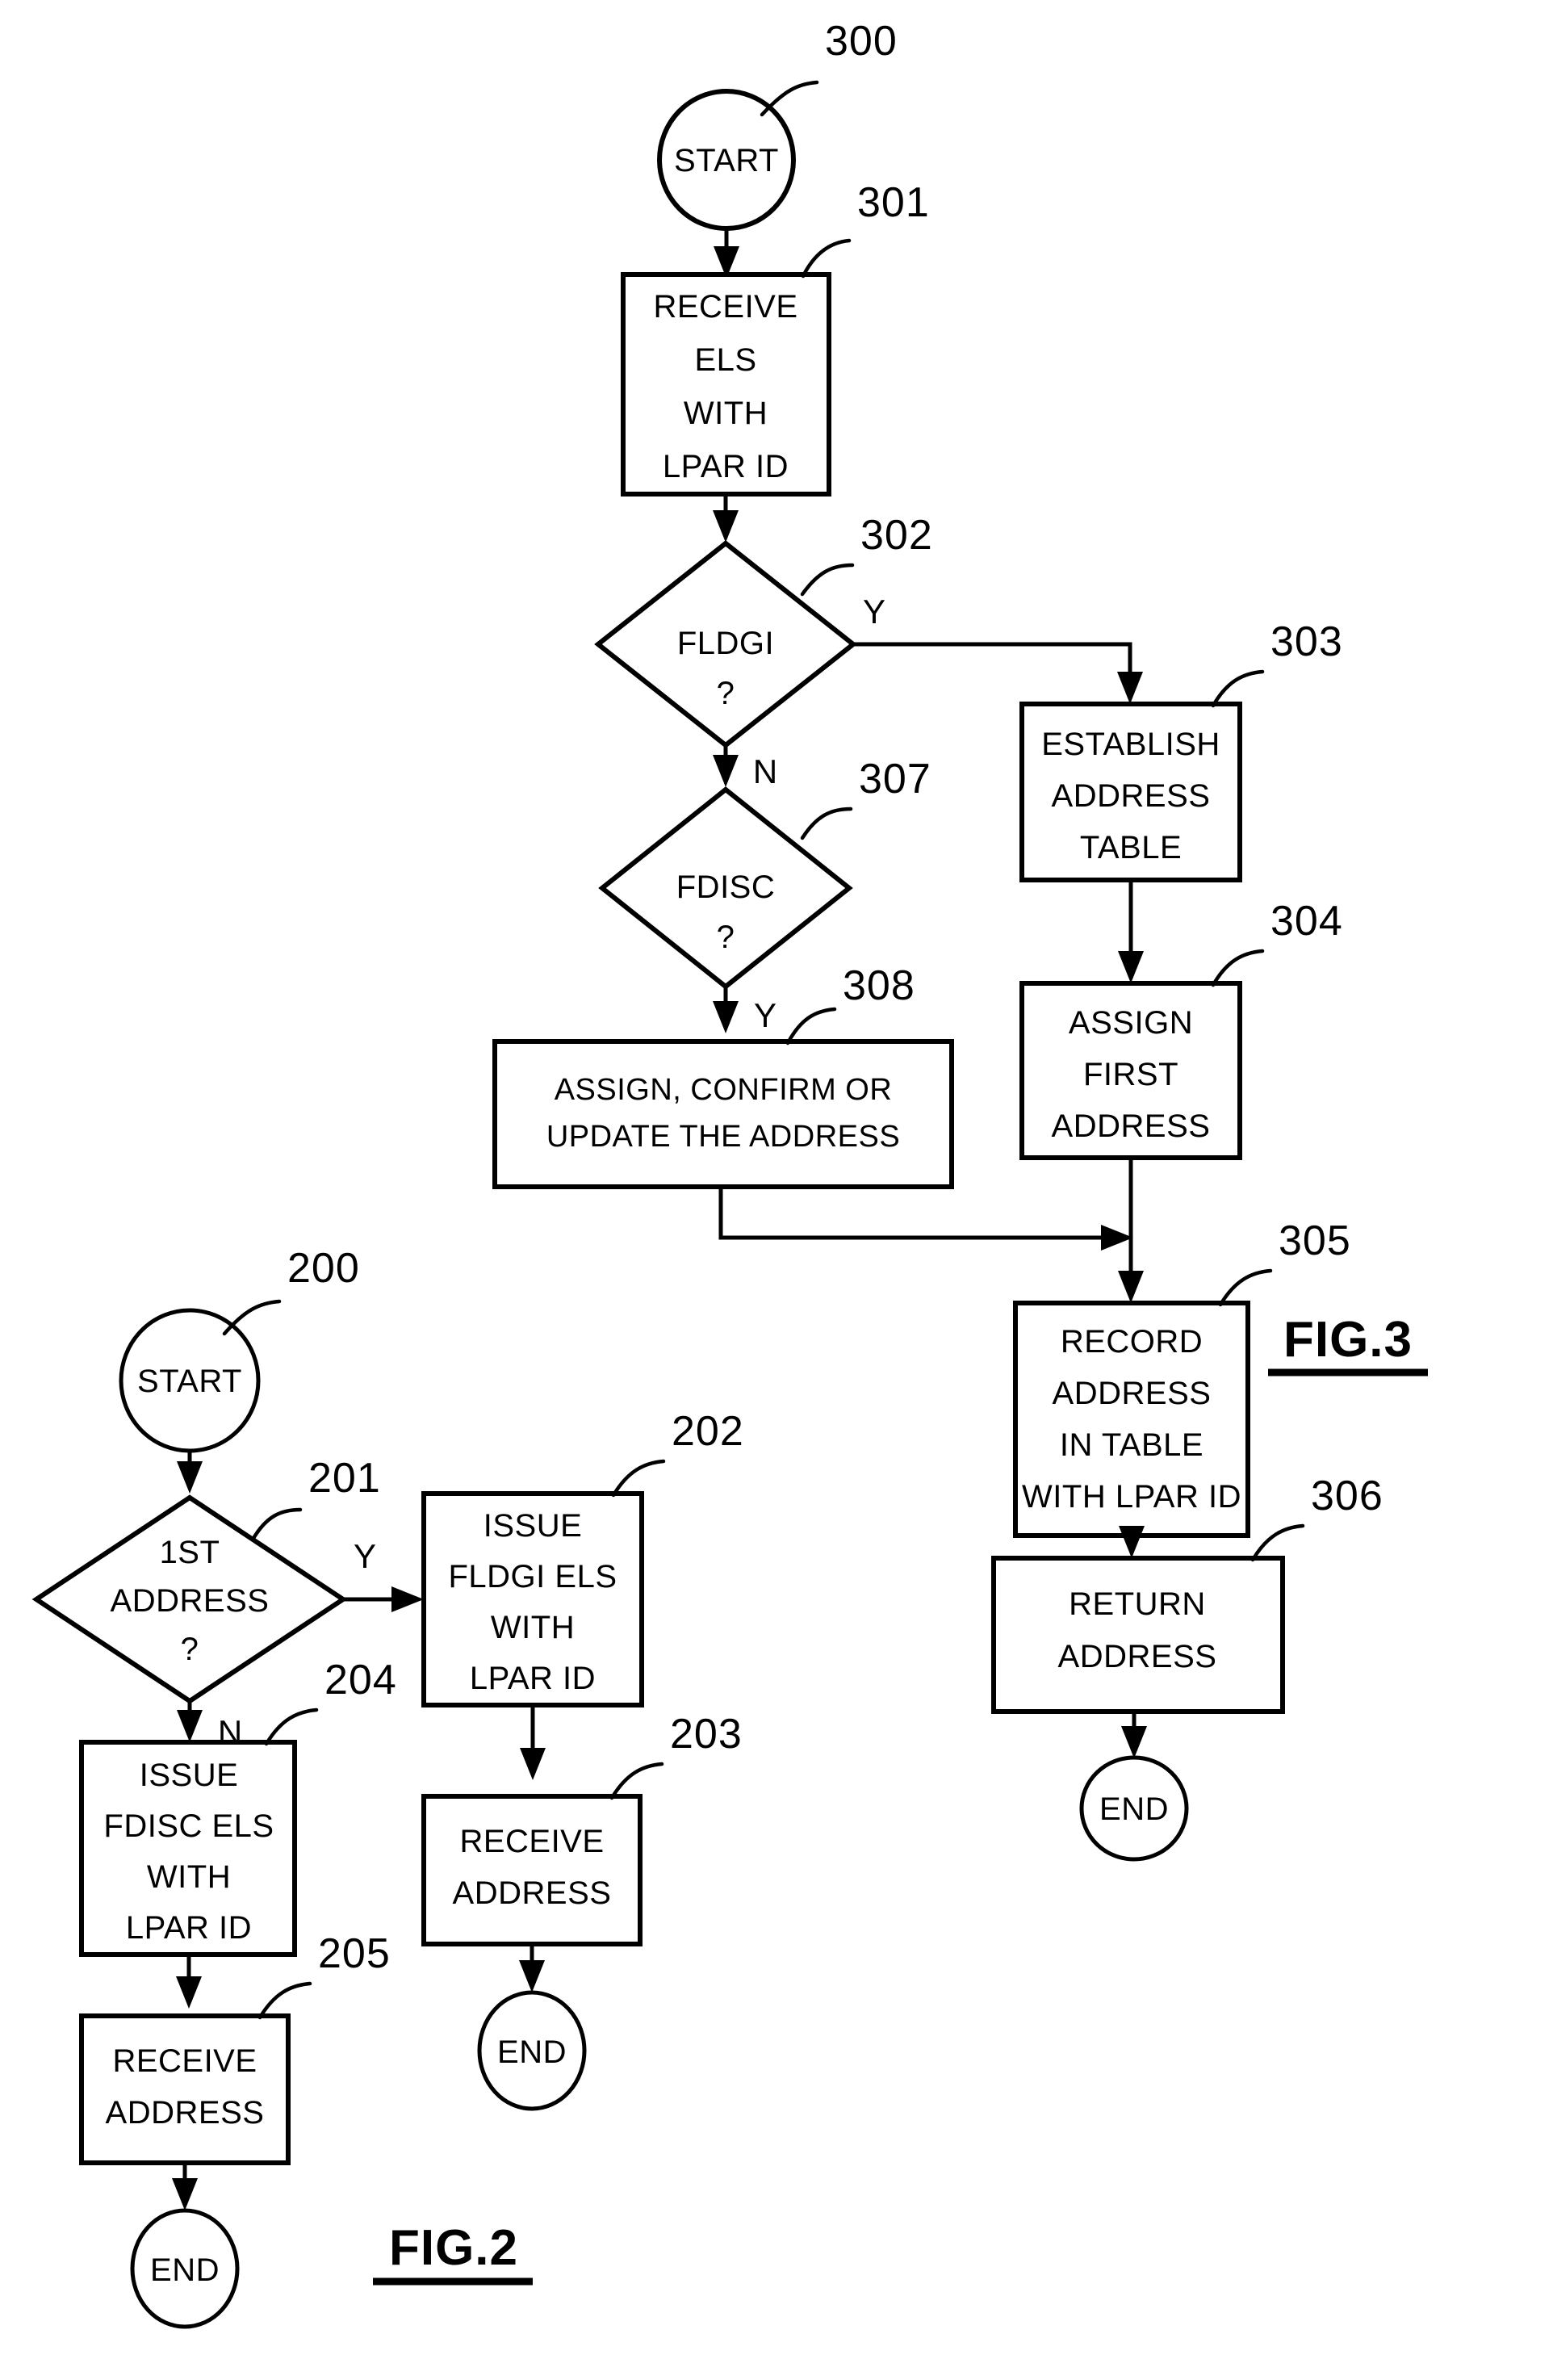  I want to click on node-304-line2: FIRST, so click(1130, 1074).